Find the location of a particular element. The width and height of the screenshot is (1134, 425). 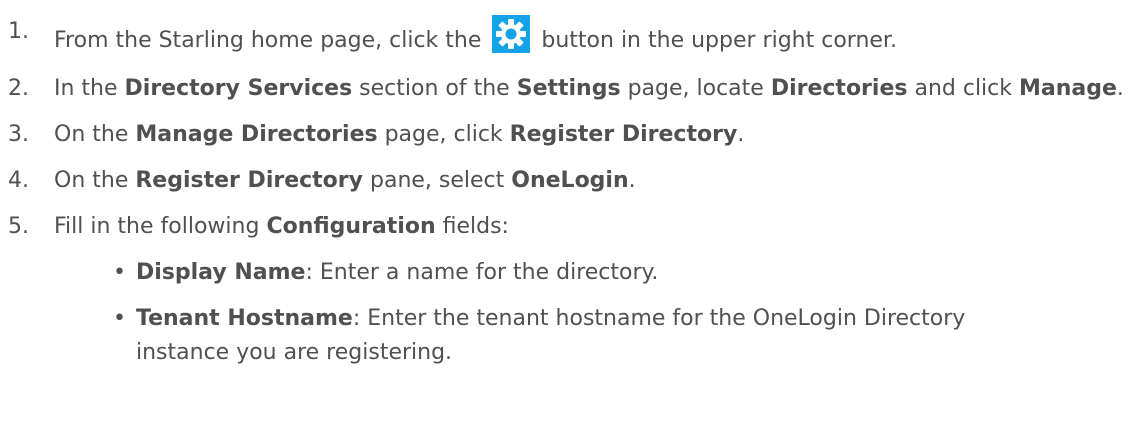

step-number: 2. is located at coordinates (18, 88).